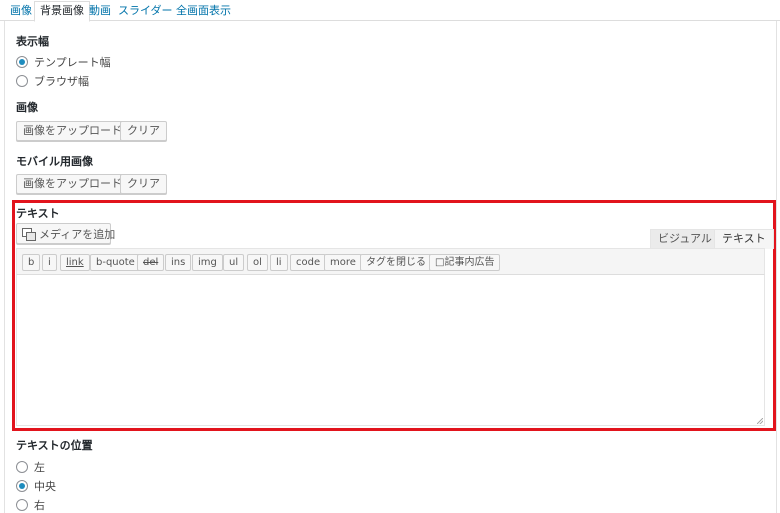 The height and width of the screenshot is (513, 780). Describe the element at coordinates (29, 234) in the screenshot. I see `media-icon` at that location.